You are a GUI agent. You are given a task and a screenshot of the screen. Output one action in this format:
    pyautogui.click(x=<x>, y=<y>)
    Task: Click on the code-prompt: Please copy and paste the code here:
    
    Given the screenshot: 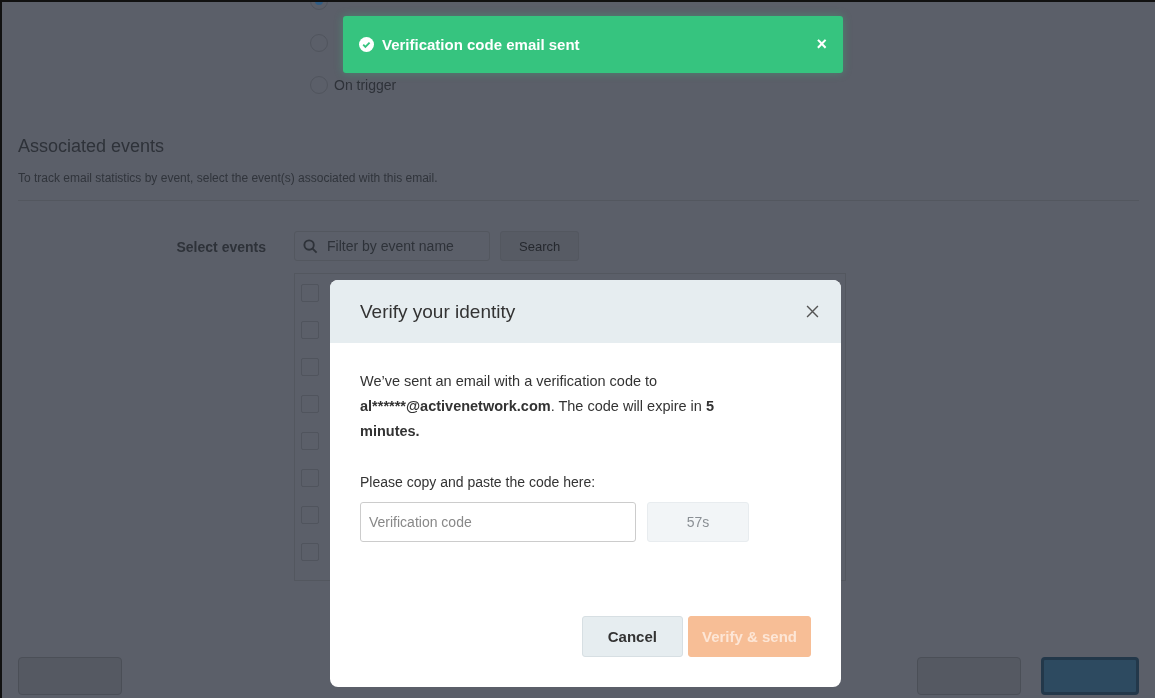 What is the action you would take?
    pyautogui.click(x=478, y=482)
    